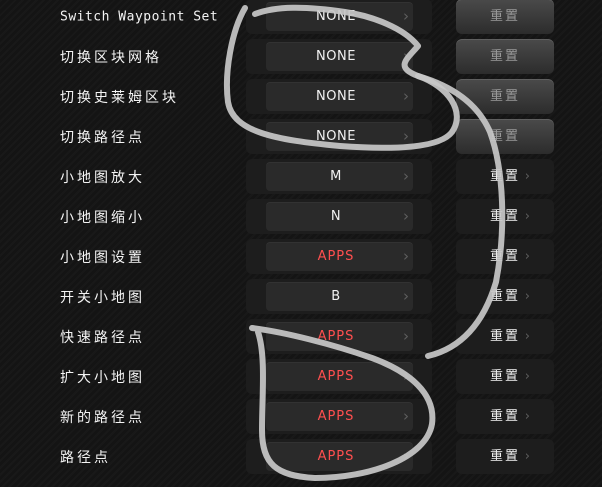 The height and width of the screenshot is (487, 602). I want to click on key-button: M ›, so click(339, 176).